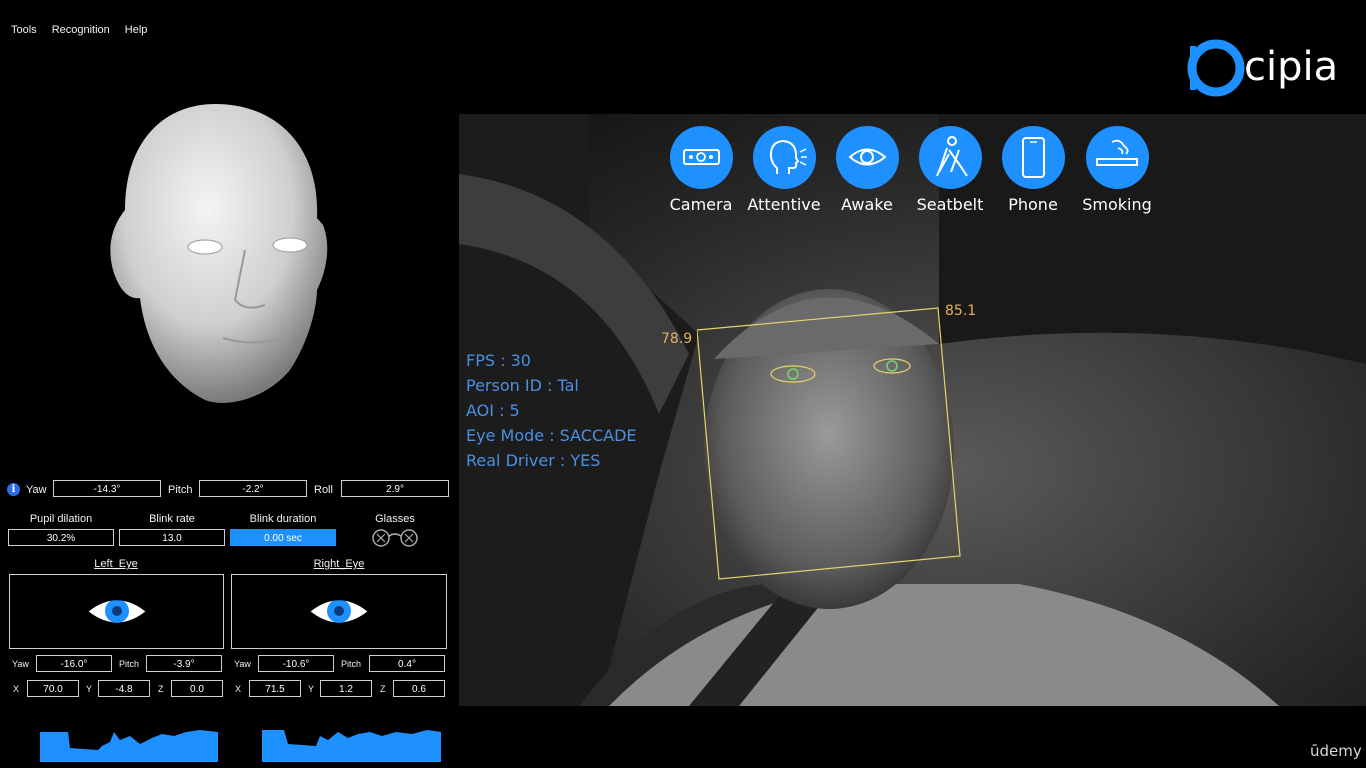 The image size is (1366, 768). What do you see at coordinates (961, 311) in the screenshot?
I see `face-score-right: 85.1` at bounding box center [961, 311].